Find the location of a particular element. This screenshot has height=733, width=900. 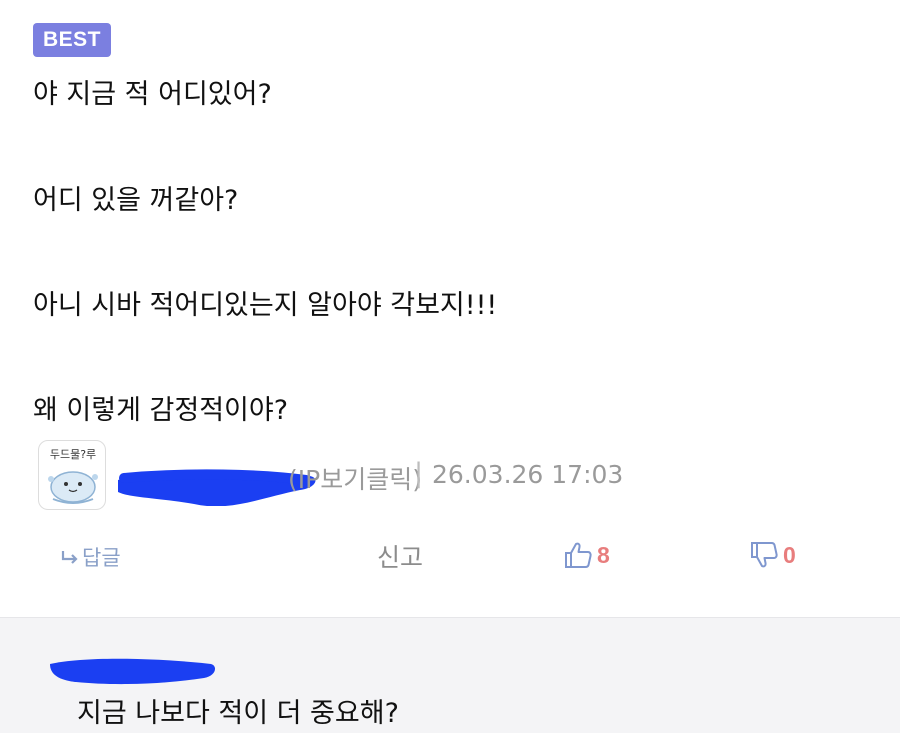

report-button: 신고 is located at coordinates (400, 556).